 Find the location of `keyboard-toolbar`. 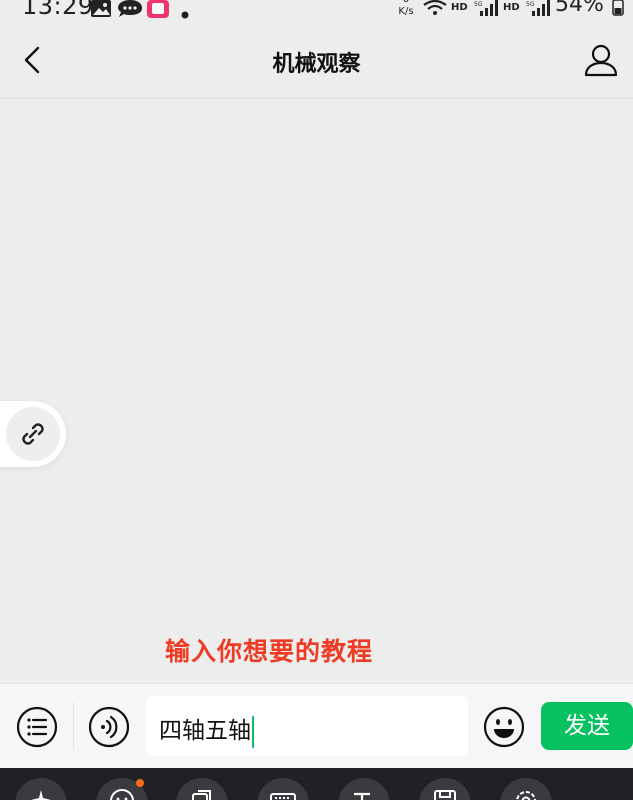

keyboard-toolbar is located at coordinates (316, 784).